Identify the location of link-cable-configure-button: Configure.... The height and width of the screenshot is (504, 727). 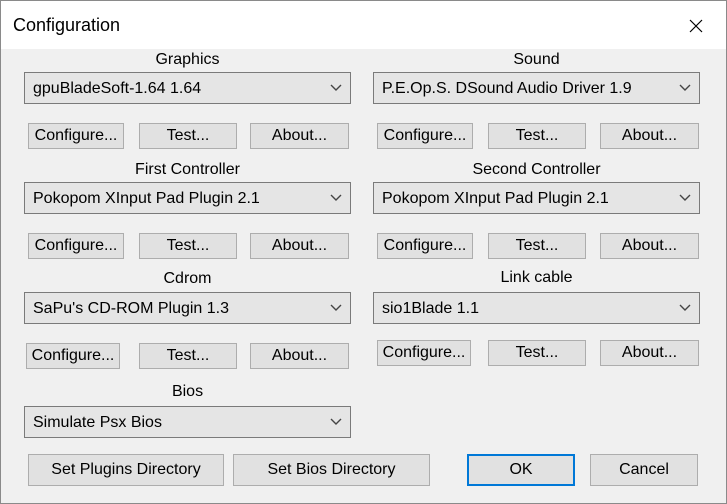
(424, 353).